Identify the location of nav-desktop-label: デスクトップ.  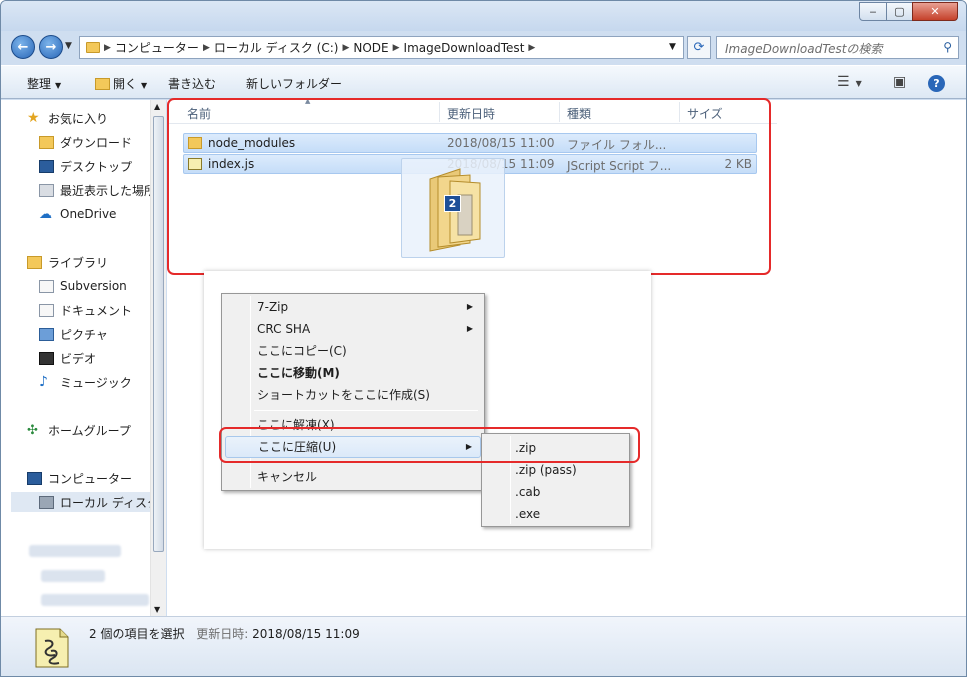
(96, 166).